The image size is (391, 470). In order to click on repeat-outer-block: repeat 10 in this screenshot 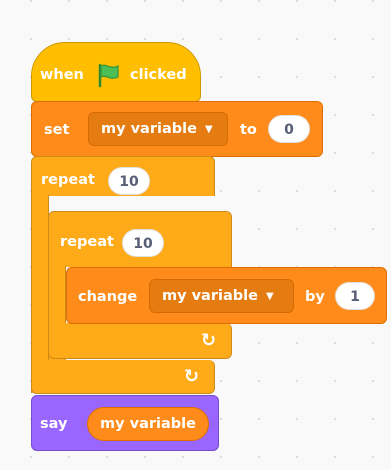, I will do `click(123, 176)`.